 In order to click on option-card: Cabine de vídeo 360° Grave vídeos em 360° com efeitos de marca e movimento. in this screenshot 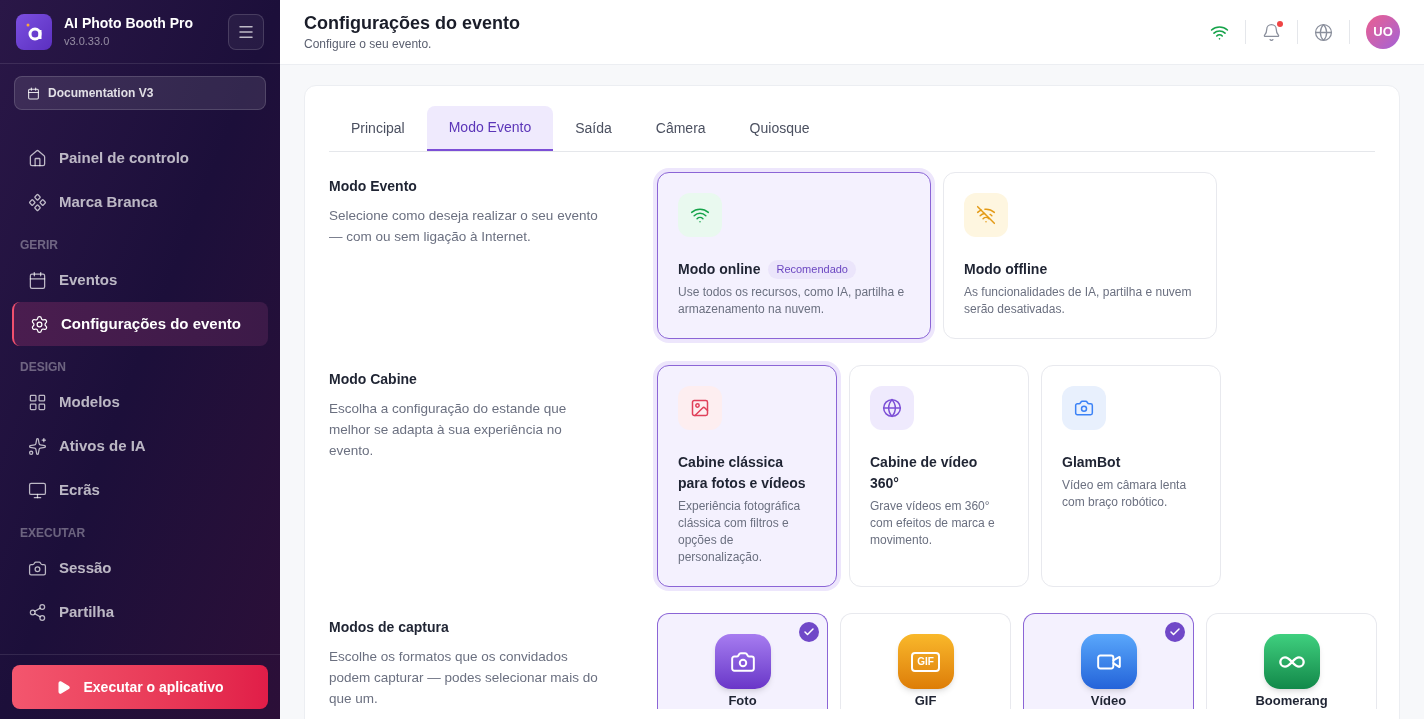, I will do `click(939, 476)`.